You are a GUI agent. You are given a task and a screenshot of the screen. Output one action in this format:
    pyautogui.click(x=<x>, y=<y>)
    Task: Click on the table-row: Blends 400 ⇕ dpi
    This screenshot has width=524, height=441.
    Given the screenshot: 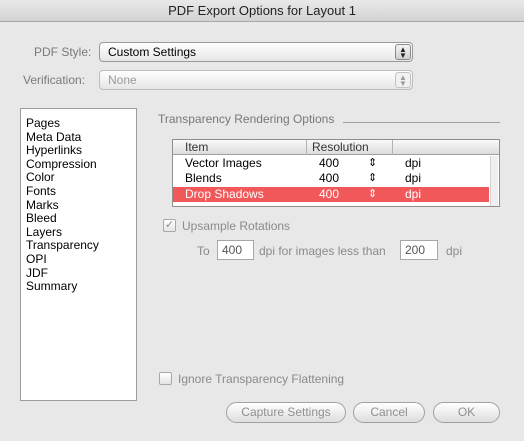 What is the action you would take?
    pyautogui.click(x=331, y=178)
    